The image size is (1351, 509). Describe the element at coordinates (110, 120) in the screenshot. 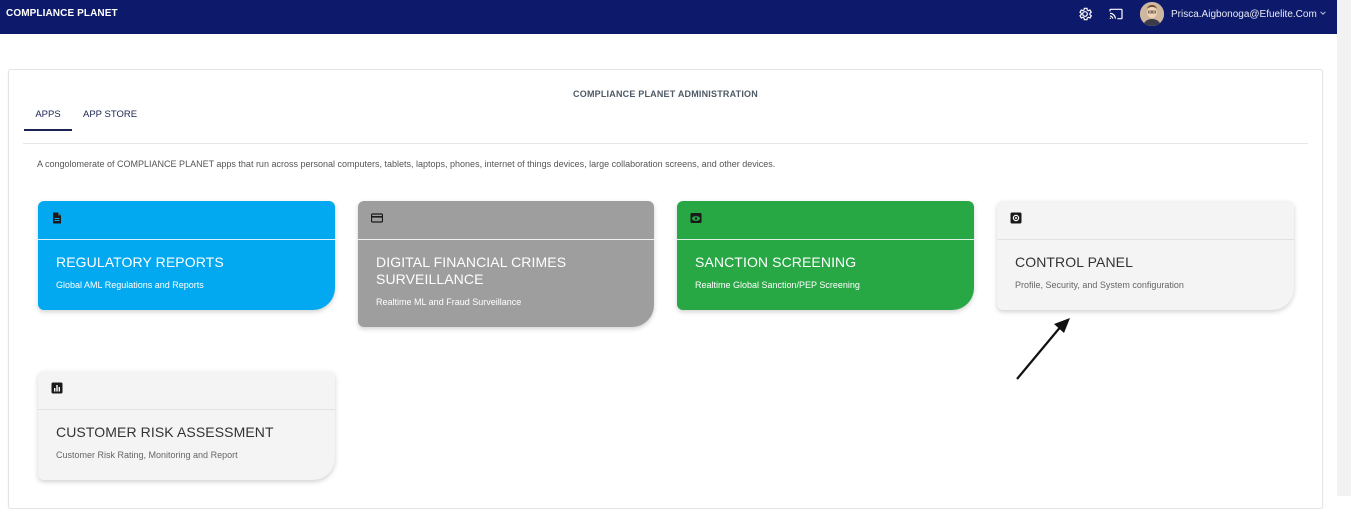

I see `tab-app-store: APP STORE` at that location.